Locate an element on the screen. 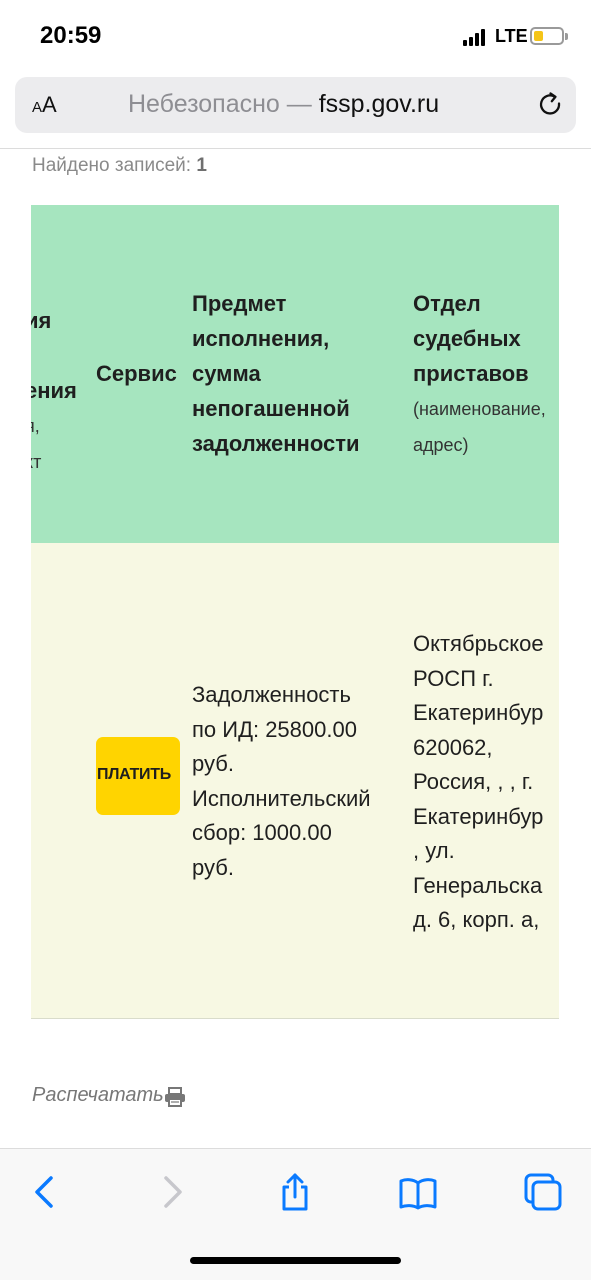  url-display: Небезопасно — fssp.gov.ru is located at coordinates (283, 104).